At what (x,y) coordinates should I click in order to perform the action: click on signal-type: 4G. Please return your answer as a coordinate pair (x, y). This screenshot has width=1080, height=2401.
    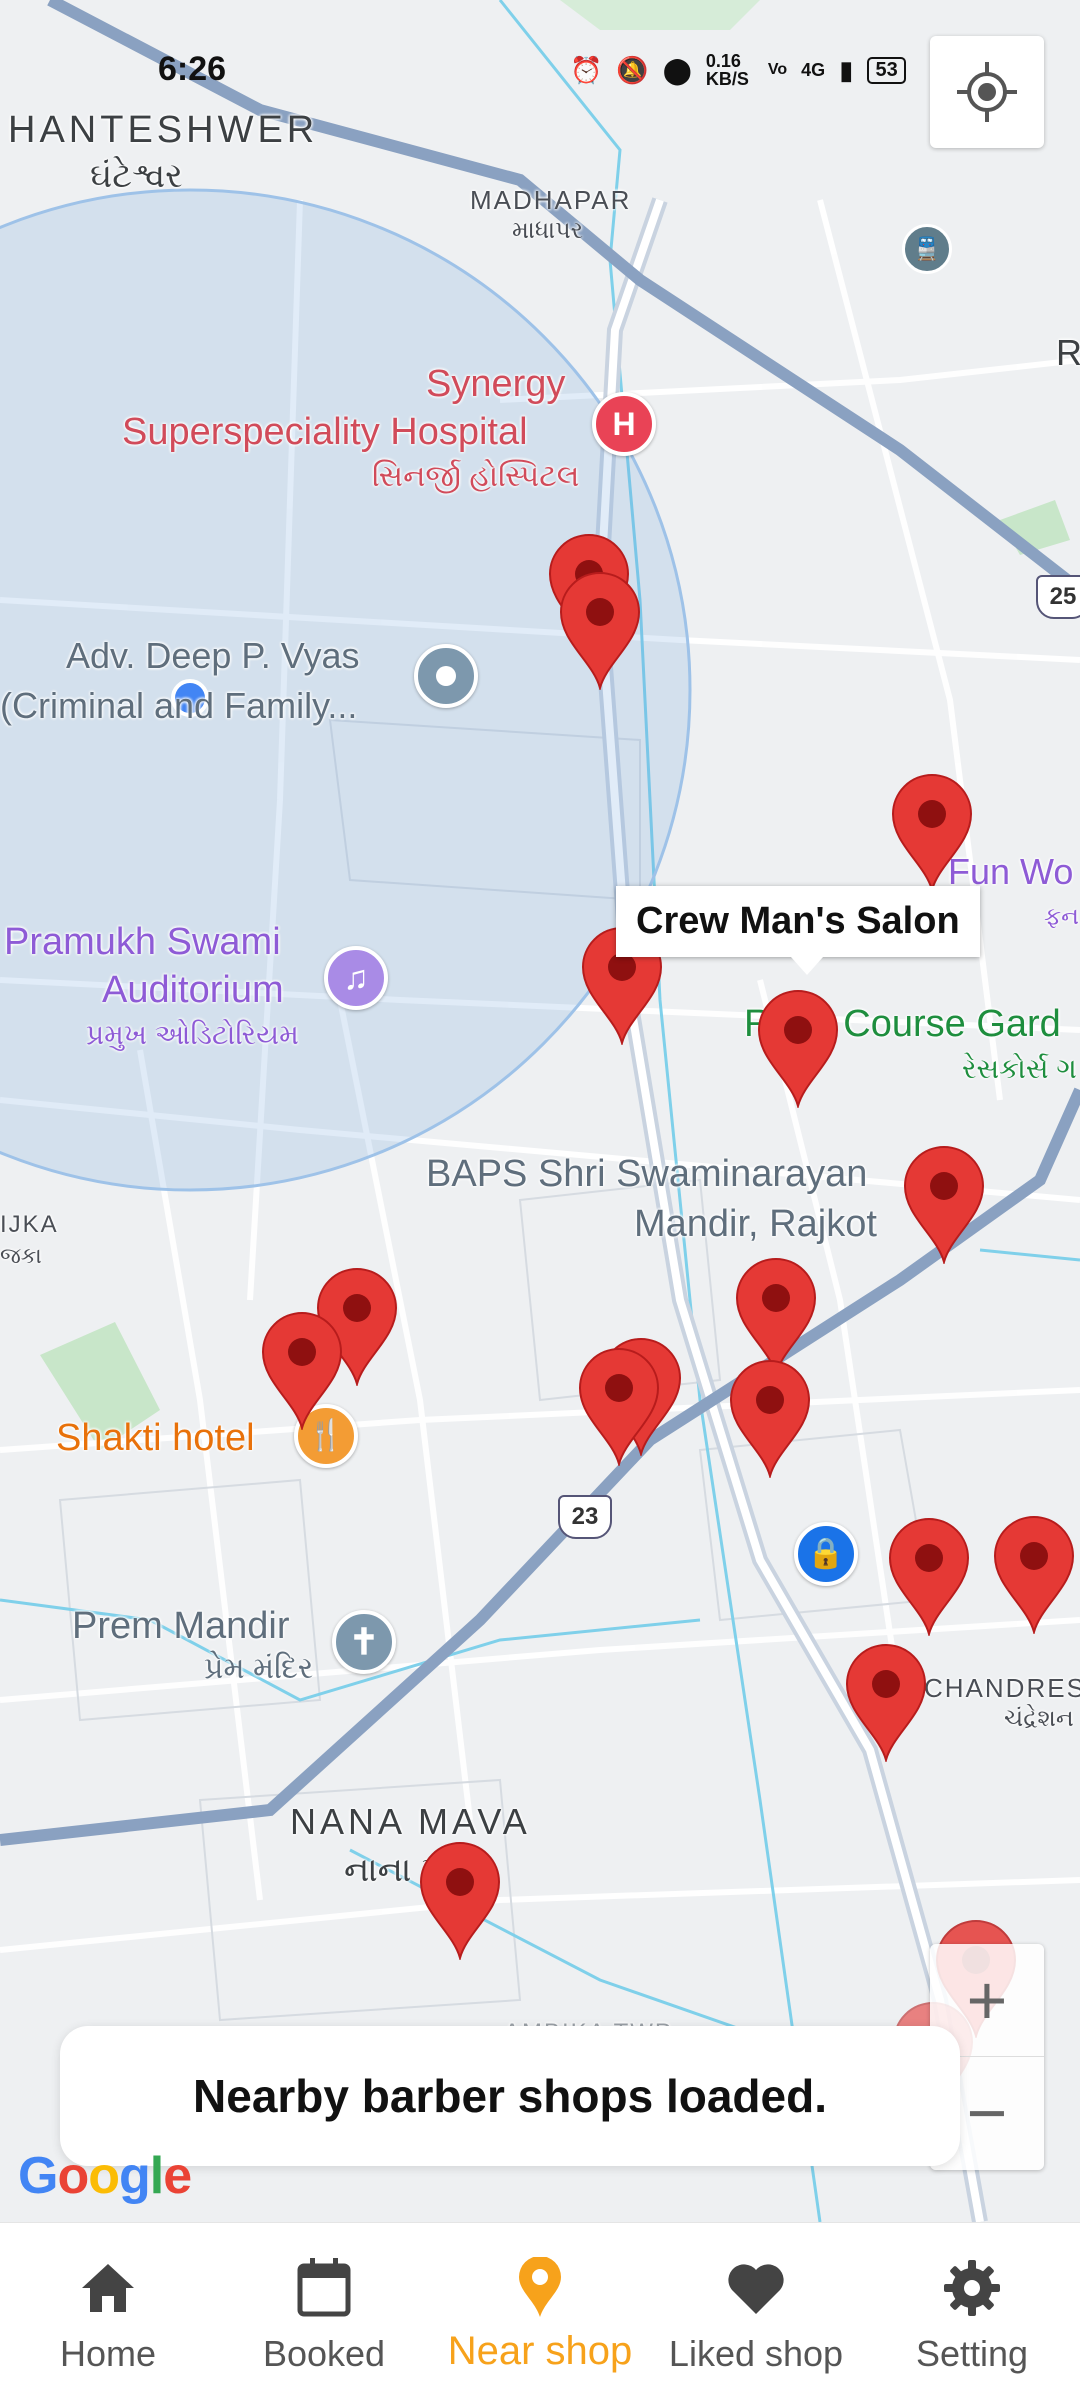
    Looking at the image, I should click on (813, 69).